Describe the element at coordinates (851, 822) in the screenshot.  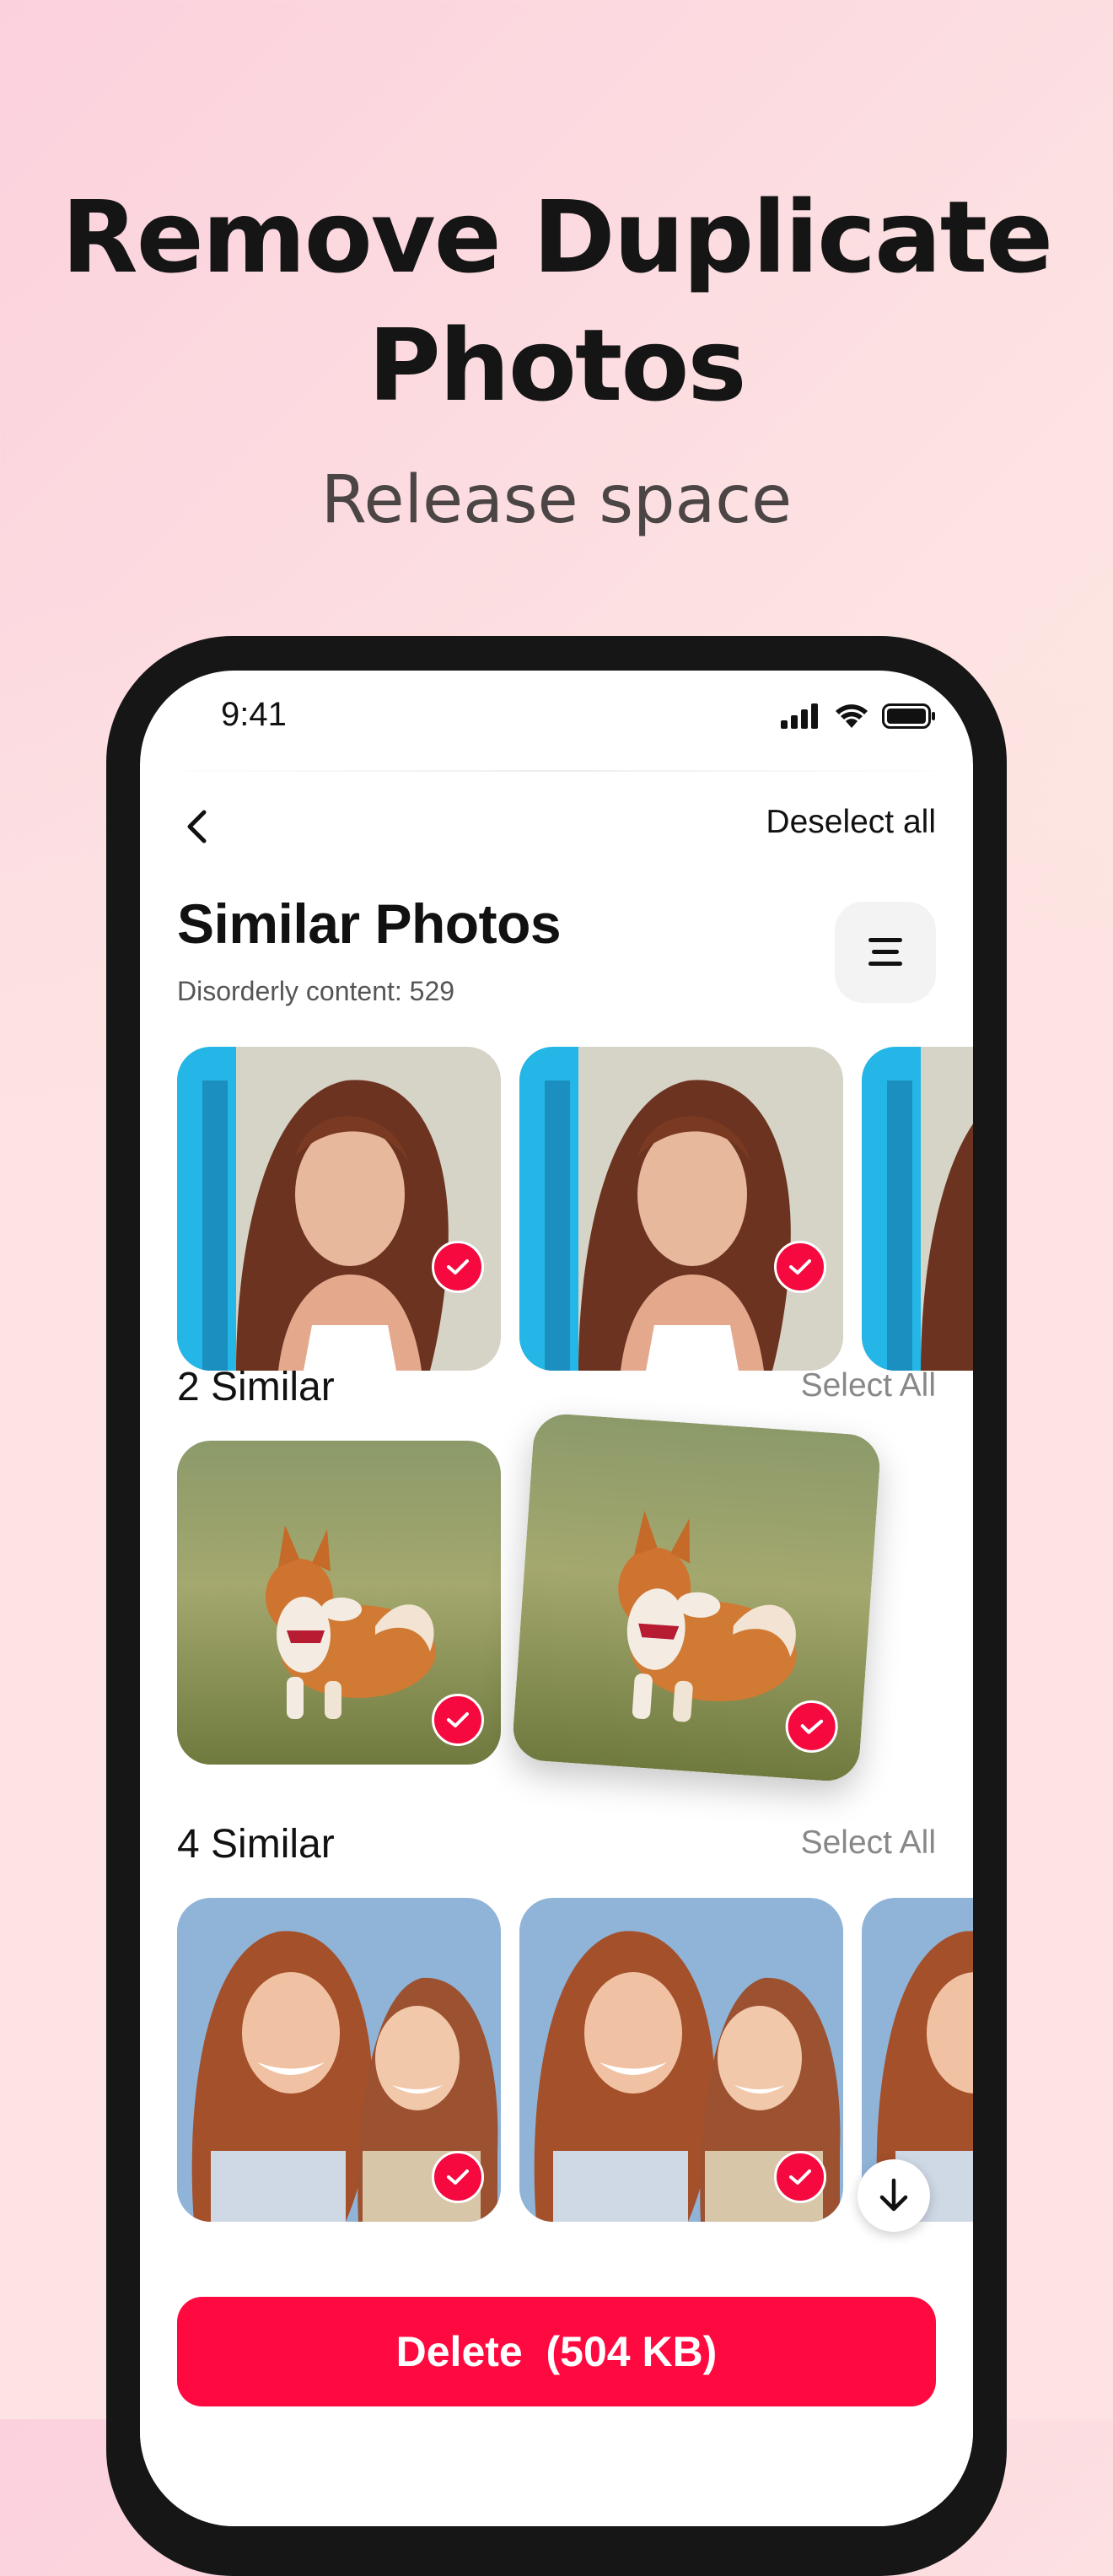
I see `deselect-all-button: Deselect all` at that location.